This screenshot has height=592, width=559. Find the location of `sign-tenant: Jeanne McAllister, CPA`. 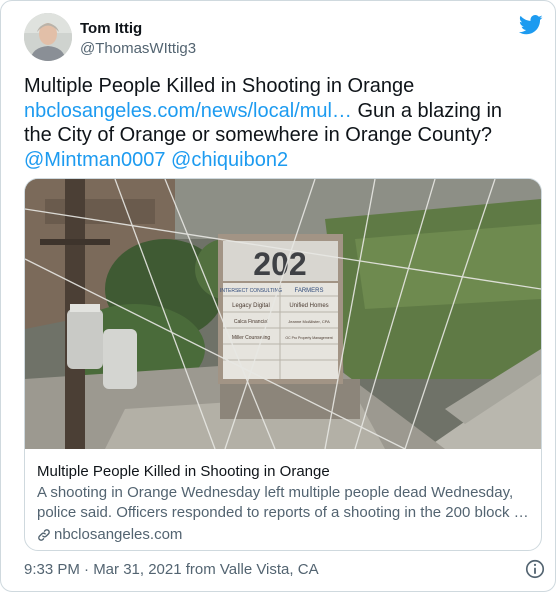

sign-tenant: Jeanne McAllister, CPA is located at coordinates (309, 321).